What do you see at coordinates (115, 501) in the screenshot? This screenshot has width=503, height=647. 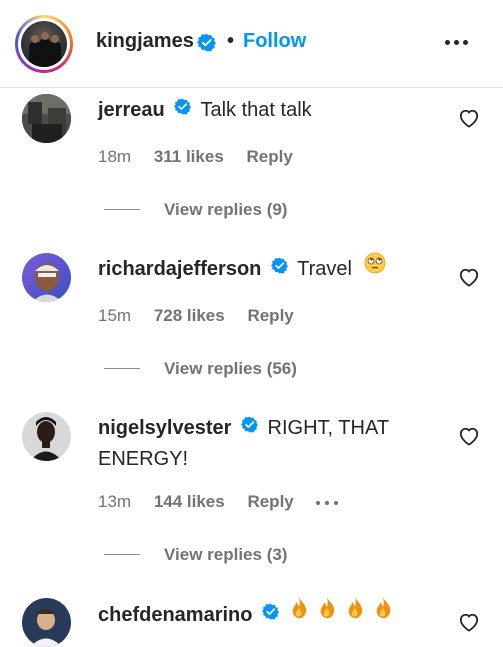 I see `comment-time: 13m` at bounding box center [115, 501].